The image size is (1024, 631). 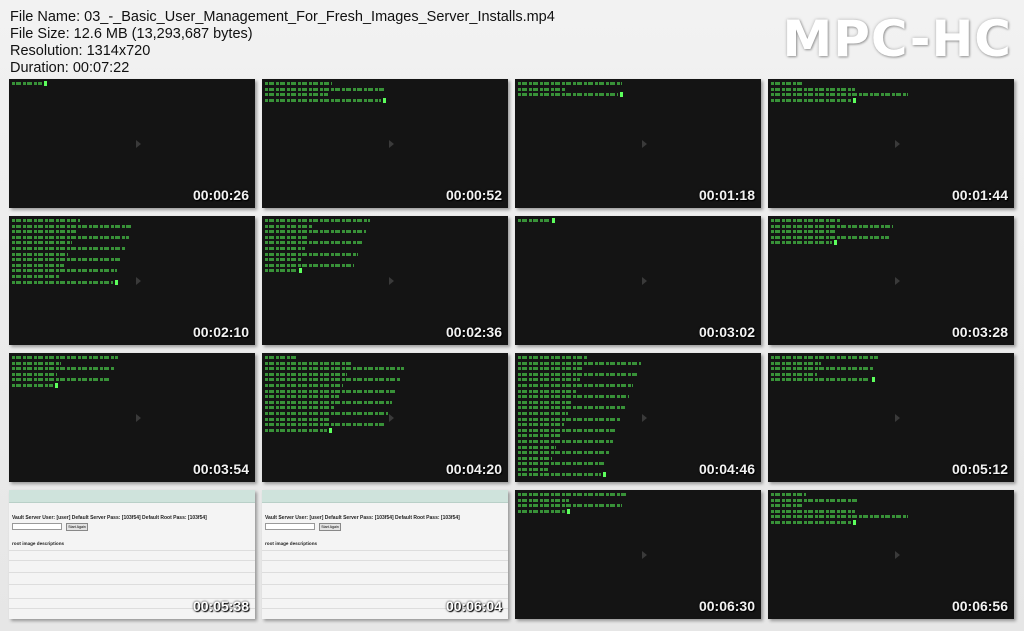 What do you see at coordinates (726, 195) in the screenshot?
I see `thumbnail-timestamp: 00:01:18` at bounding box center [726, 195].